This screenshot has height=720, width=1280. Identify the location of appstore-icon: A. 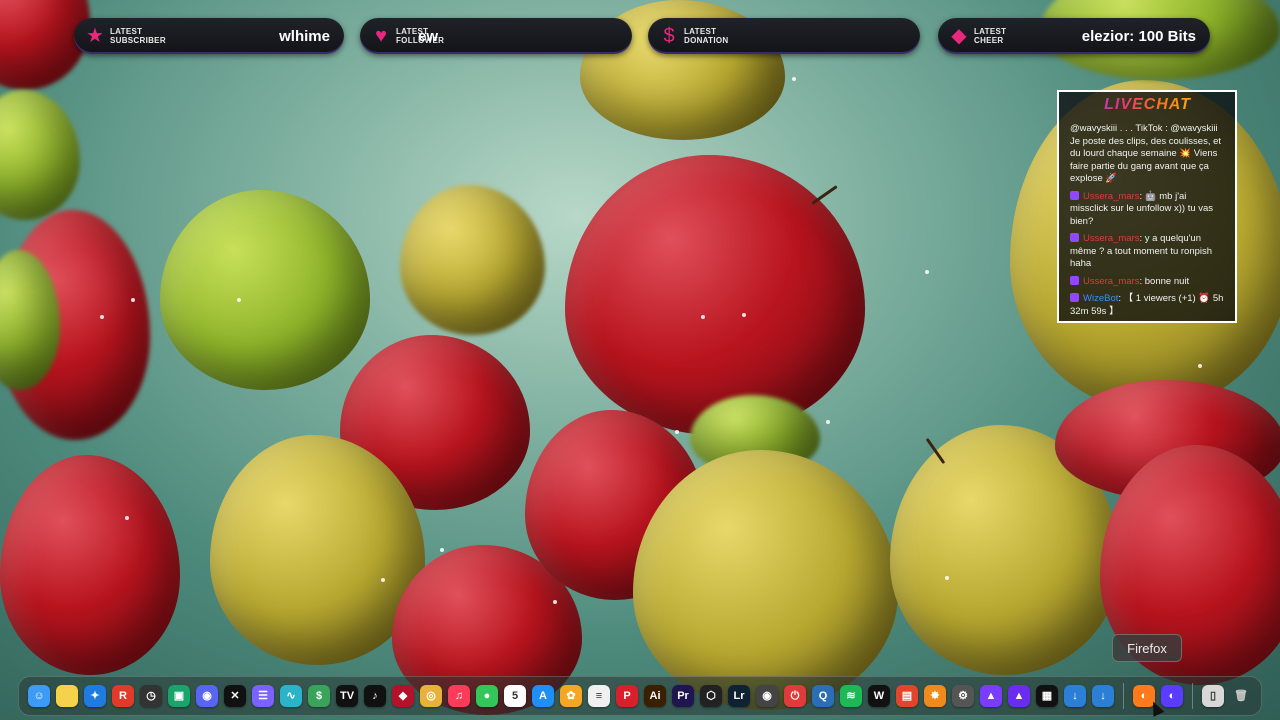
(543, 696).